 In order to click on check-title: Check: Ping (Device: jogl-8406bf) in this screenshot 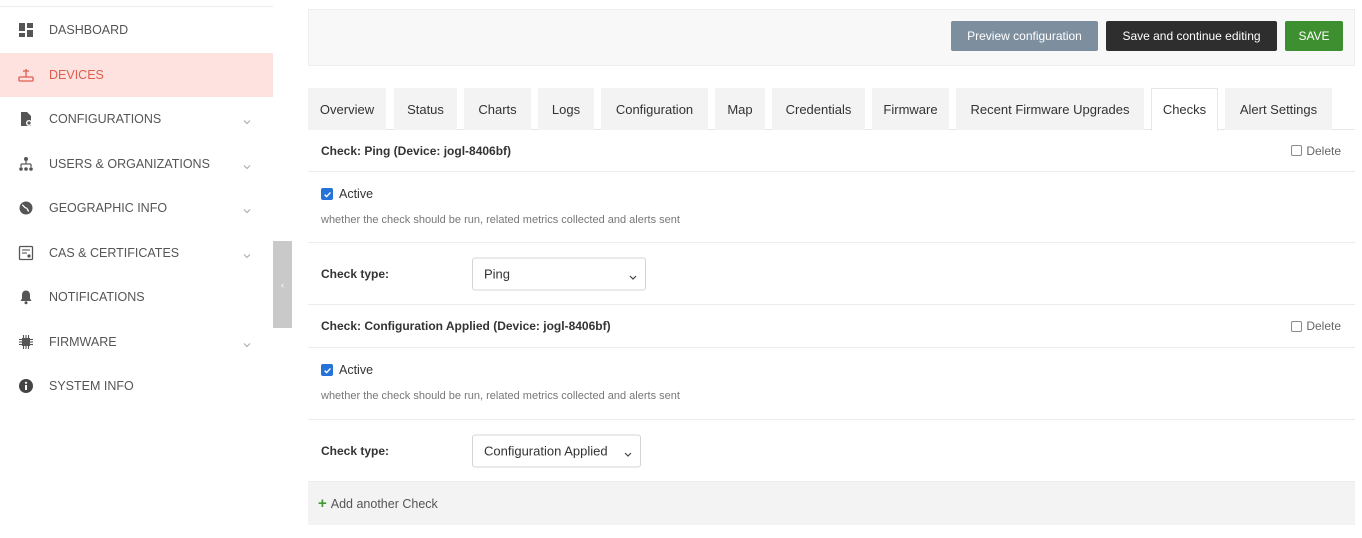, I will do `click(416, 150)`.